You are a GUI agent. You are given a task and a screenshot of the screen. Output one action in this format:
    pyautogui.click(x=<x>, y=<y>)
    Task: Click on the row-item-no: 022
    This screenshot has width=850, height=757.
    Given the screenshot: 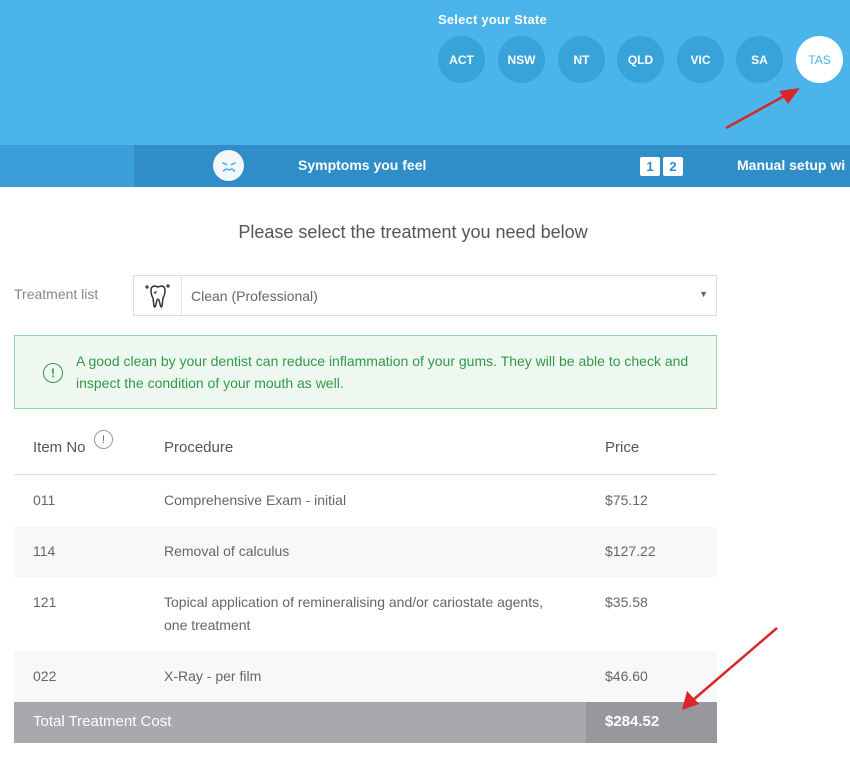 What is the action you would take?
    pyautogui.click(x=45, y=676)
    